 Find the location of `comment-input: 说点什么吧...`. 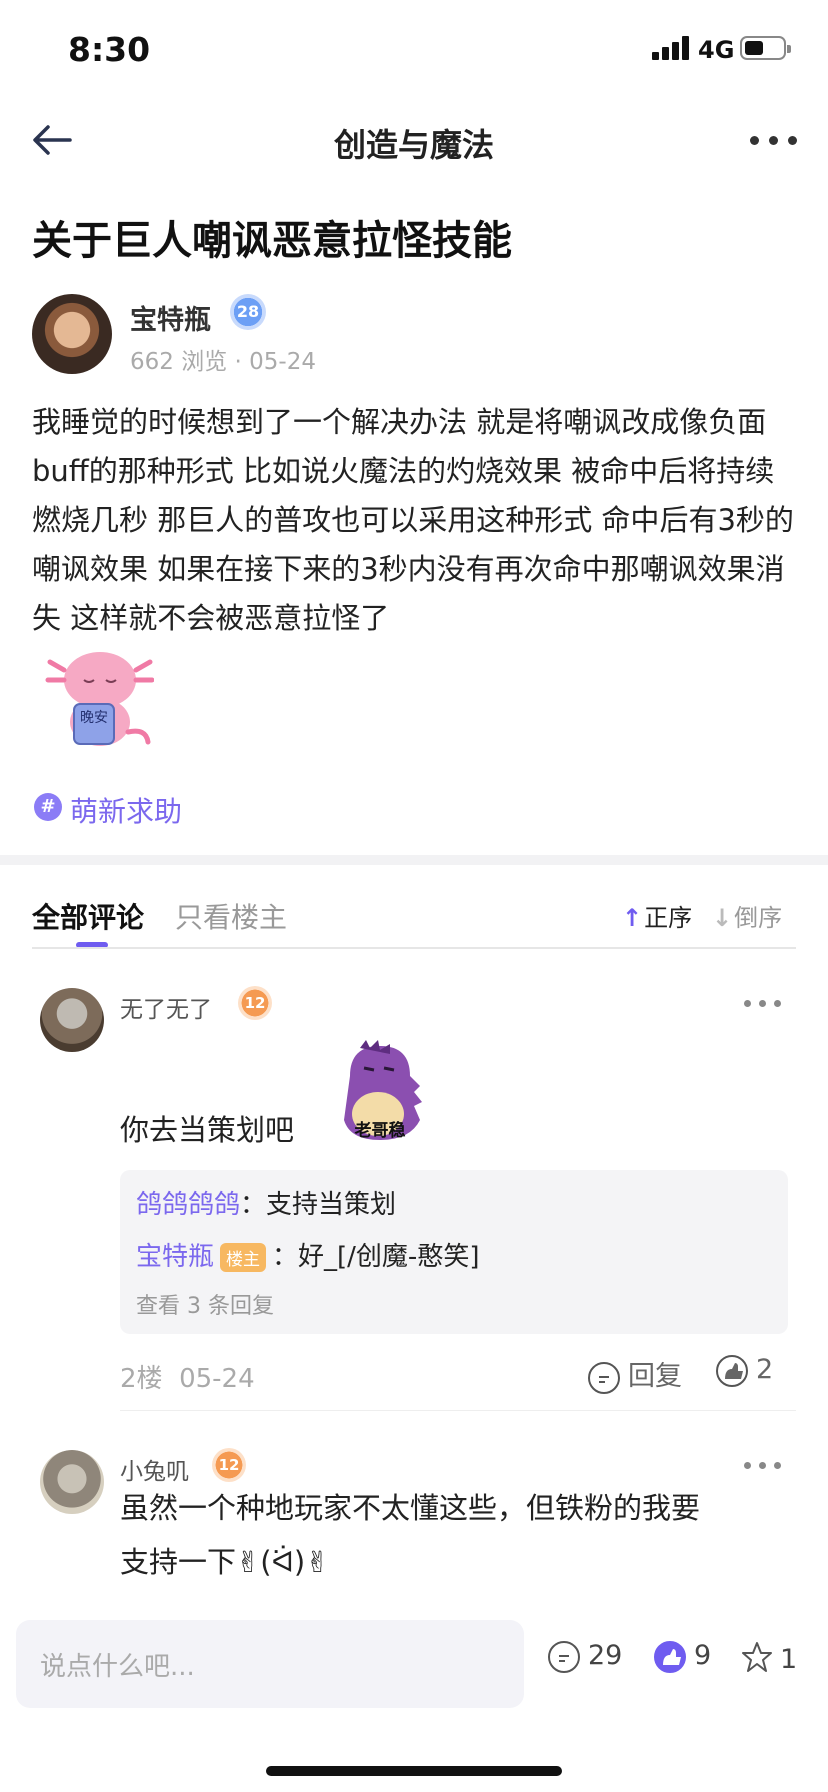

comment-input: 说点什么吧... is located at coordinates (270, 1664).